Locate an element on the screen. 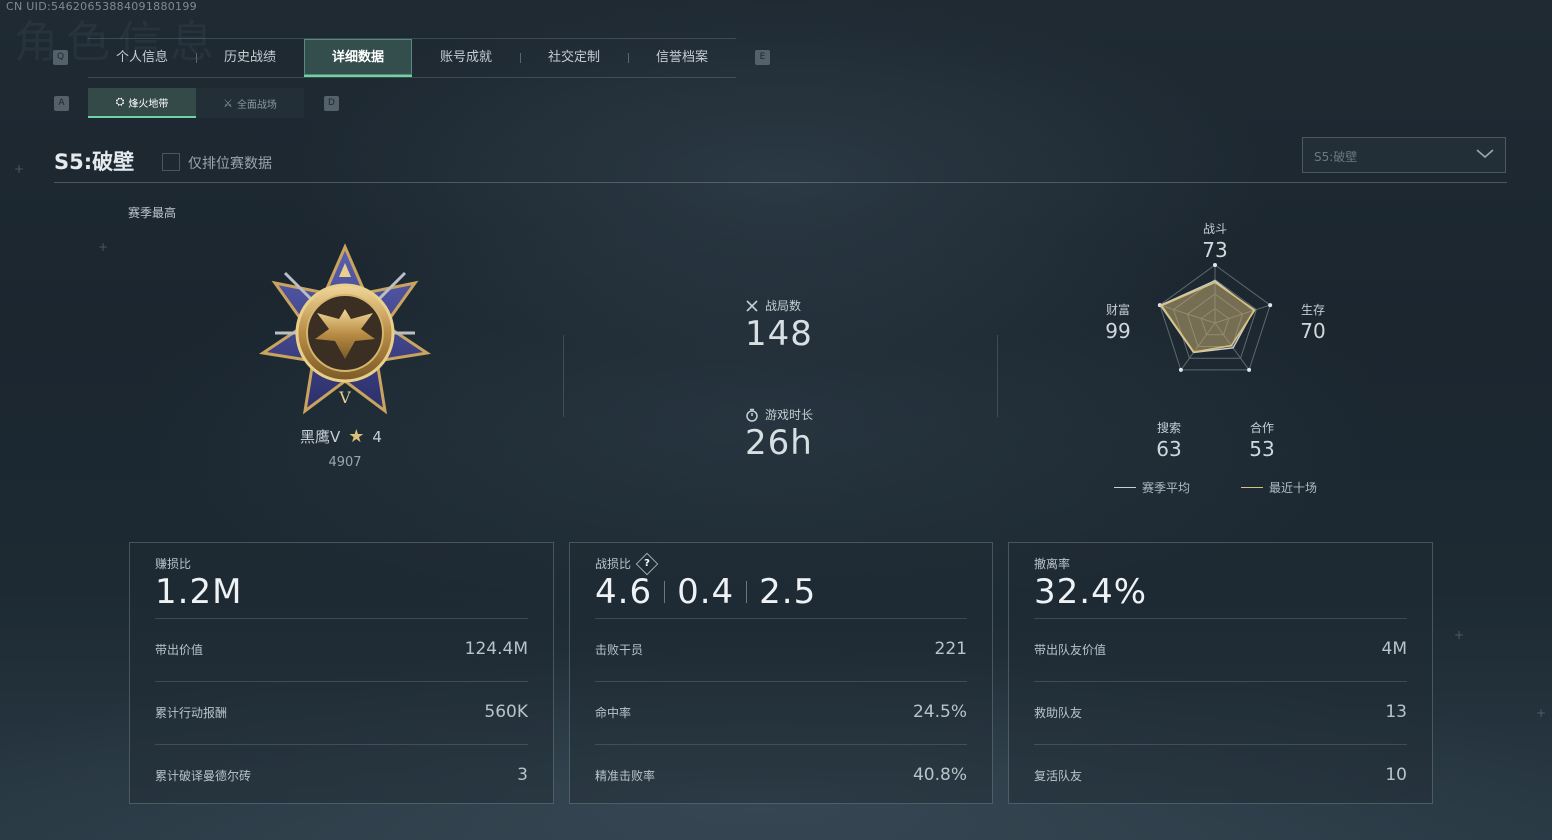  radar-value-wealth: 99 is located at coordinates (1118, 331).